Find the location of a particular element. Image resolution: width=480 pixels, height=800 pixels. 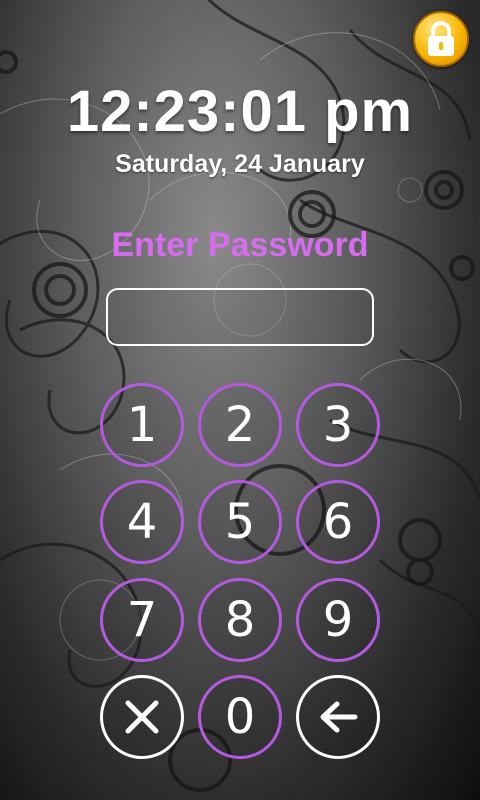

backspace-button is located at coordinates (338, 717).